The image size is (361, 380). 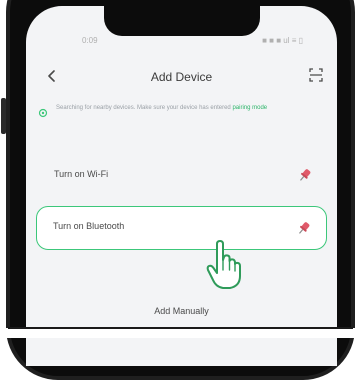 What do you see at coordinates (181, 311) in the screenshot?
I see `add-manually-button: Add Manually` at bounding box center [181, 311].